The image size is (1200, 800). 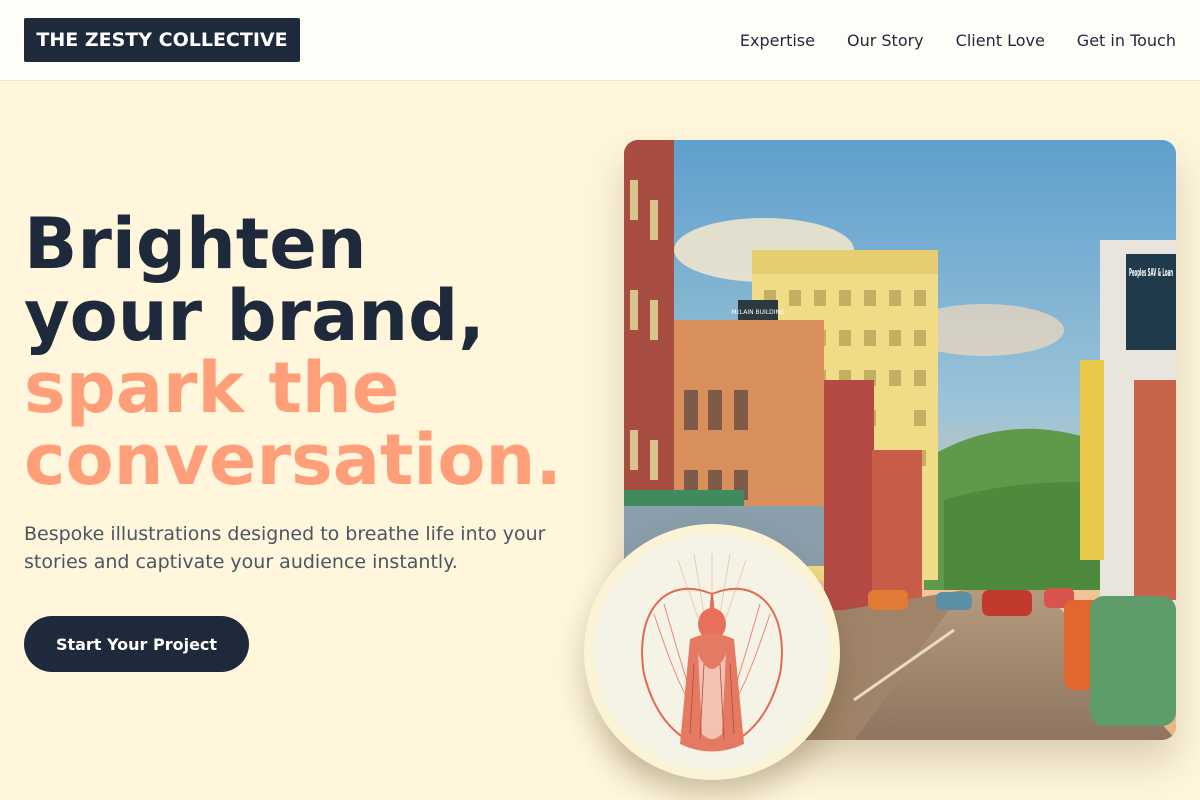 What do you see at coordinates (758, 312) in the screenshot?
I see `building-sign-text: McLAIN BUILDING` at bounding box center [758, 312].